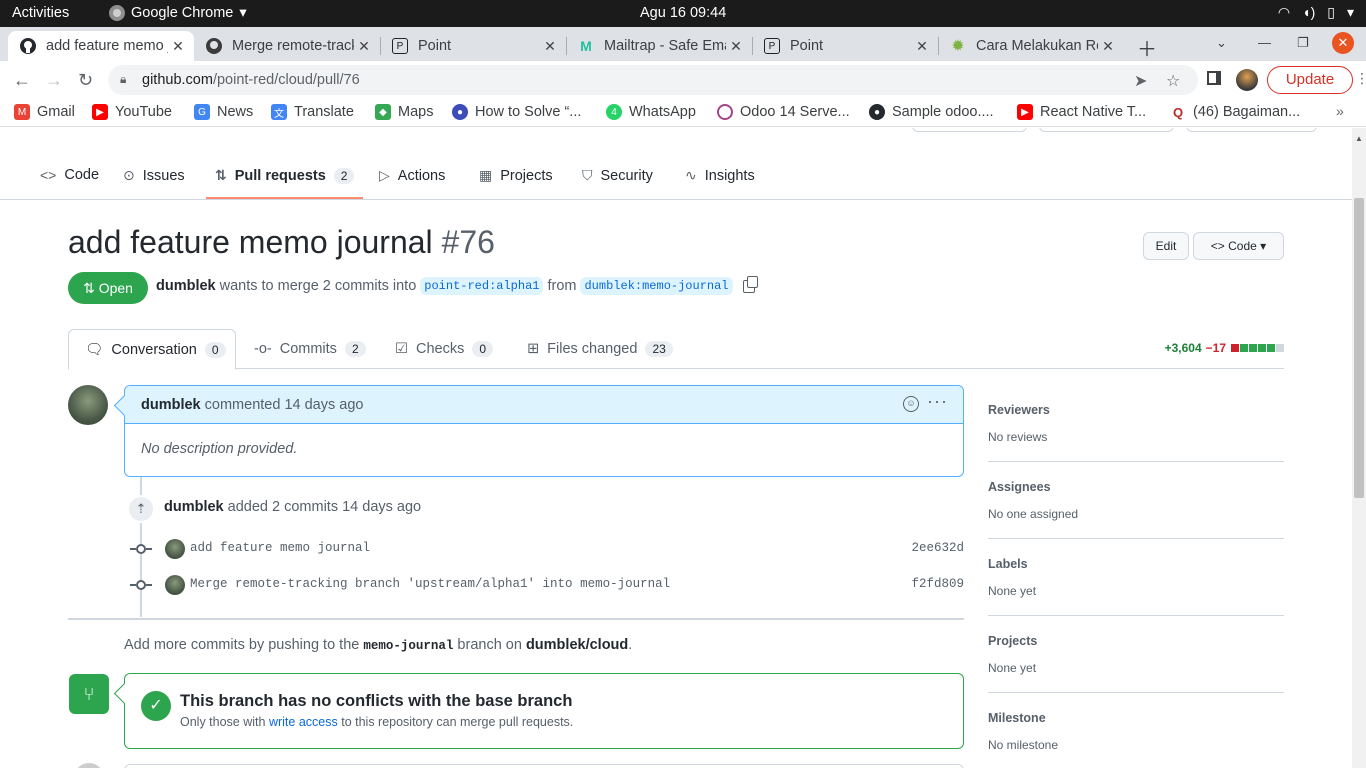 This screenshot has width=1366, height=768. I want to click on new-tab-button: ＋, so click(1147, 47).